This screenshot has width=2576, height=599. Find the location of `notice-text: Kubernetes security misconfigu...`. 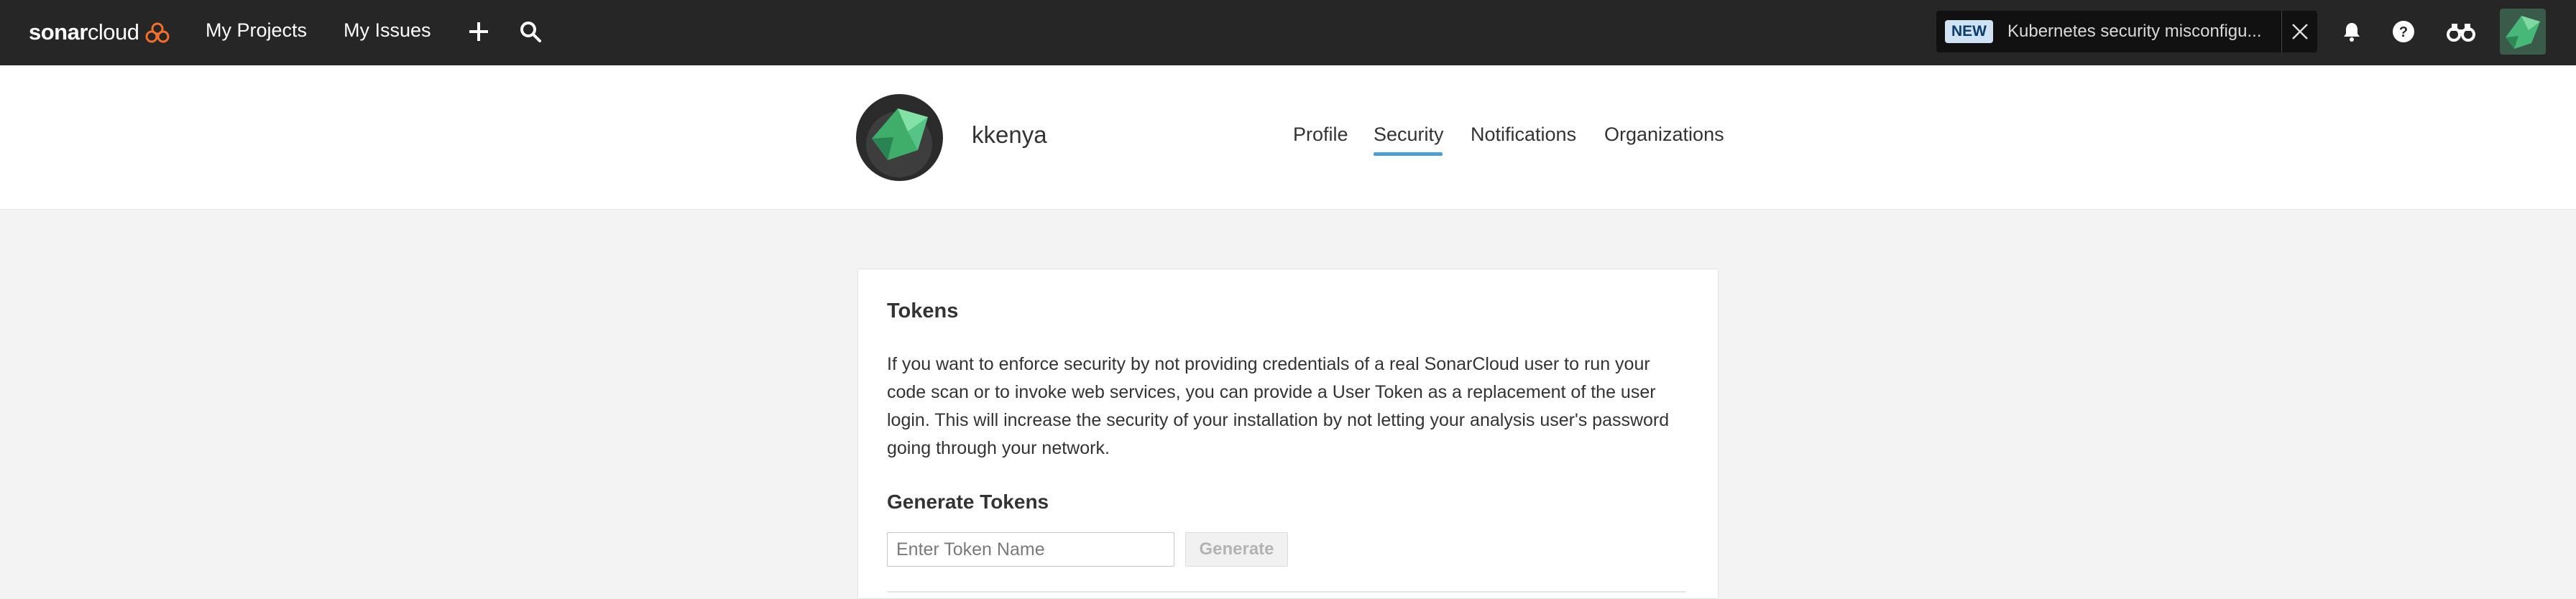

notice-text: Kubernetes security misconfigu... is located at coordinates (2140, 32).